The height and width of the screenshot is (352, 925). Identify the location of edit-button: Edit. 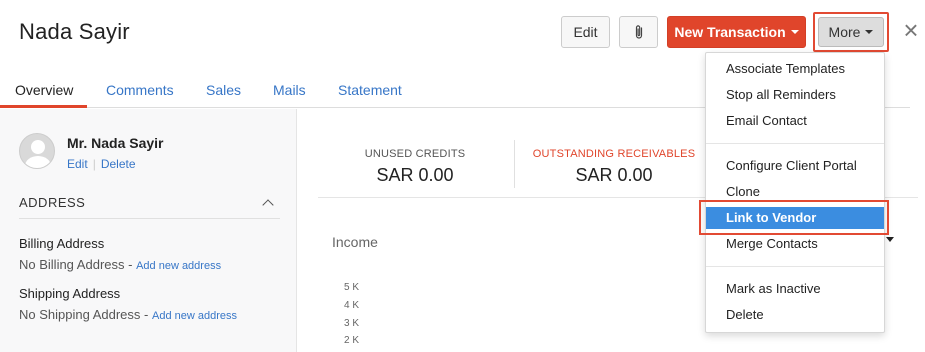
(585, 32).